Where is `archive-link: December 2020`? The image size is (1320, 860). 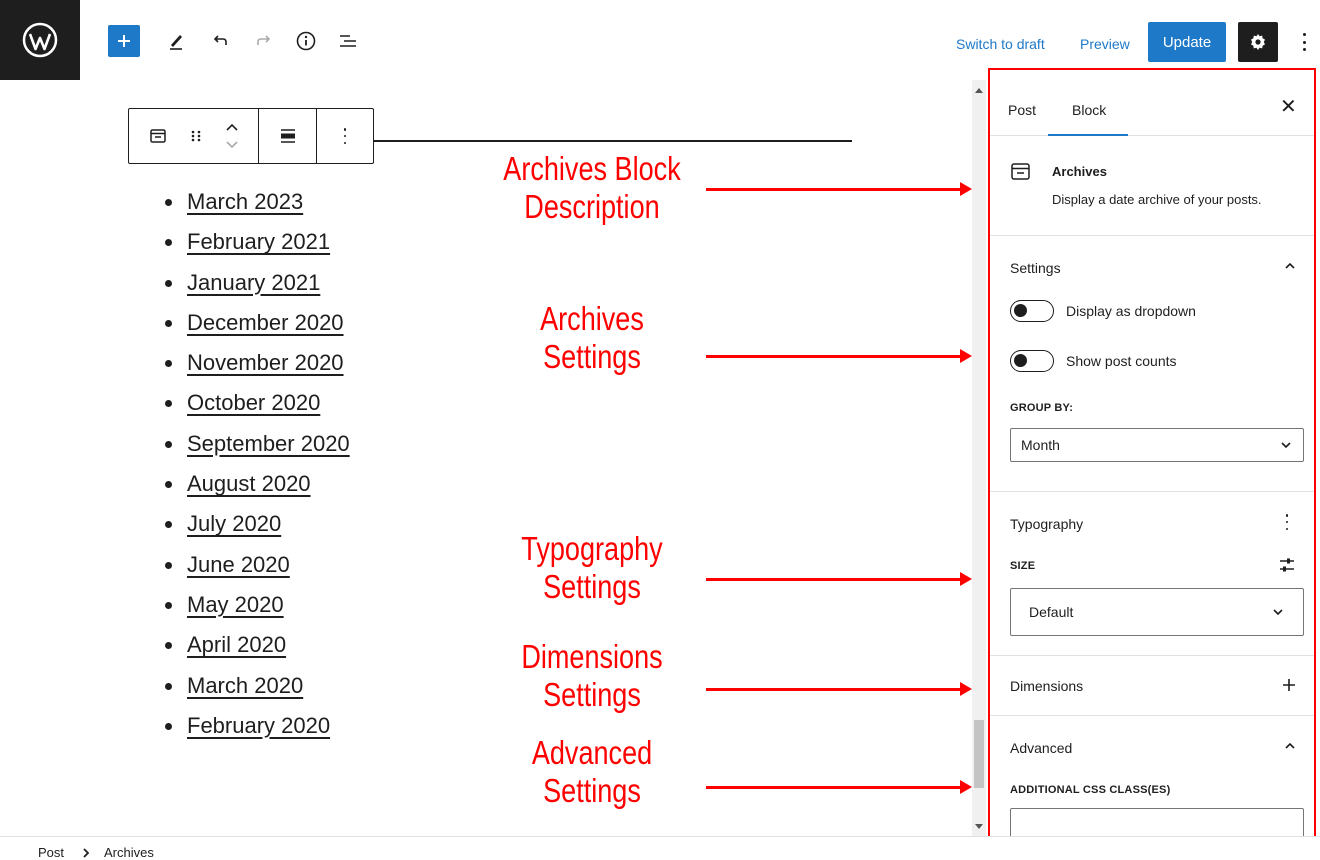 archive-link: December 2020 is located at coordinates (265, 322).